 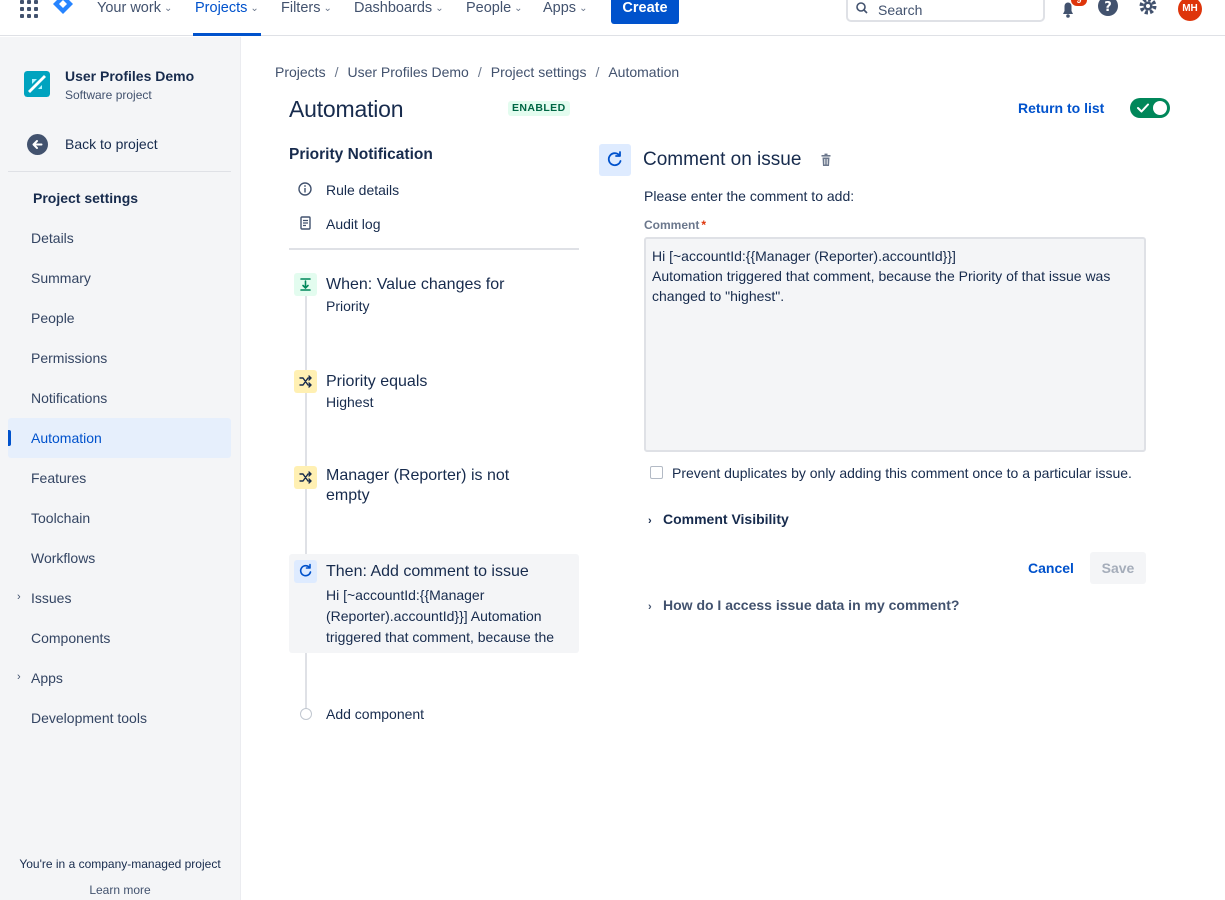 I want to click on arrow-left-icon, so click(x=37, y=144).